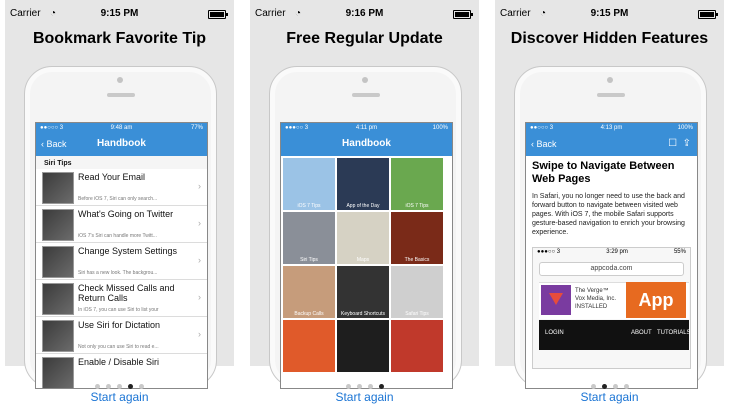 The height and width of the screenshot is (417, 729). What do you see at coordinates (309, 292) in the screenshot?
I see `category-tile: Backup Calls` at bounding box center [309, 292].